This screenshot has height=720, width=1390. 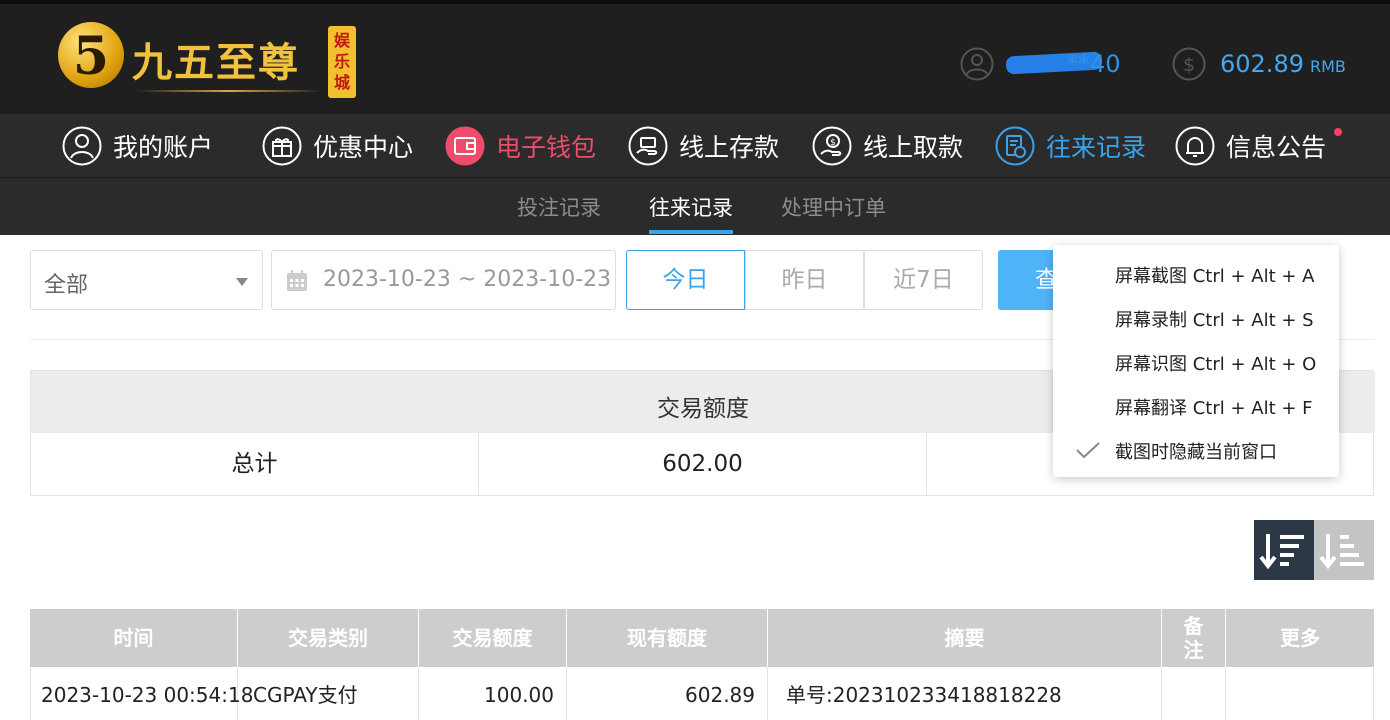 I want to click on col-time: 时间, so click(x=134, y=638).